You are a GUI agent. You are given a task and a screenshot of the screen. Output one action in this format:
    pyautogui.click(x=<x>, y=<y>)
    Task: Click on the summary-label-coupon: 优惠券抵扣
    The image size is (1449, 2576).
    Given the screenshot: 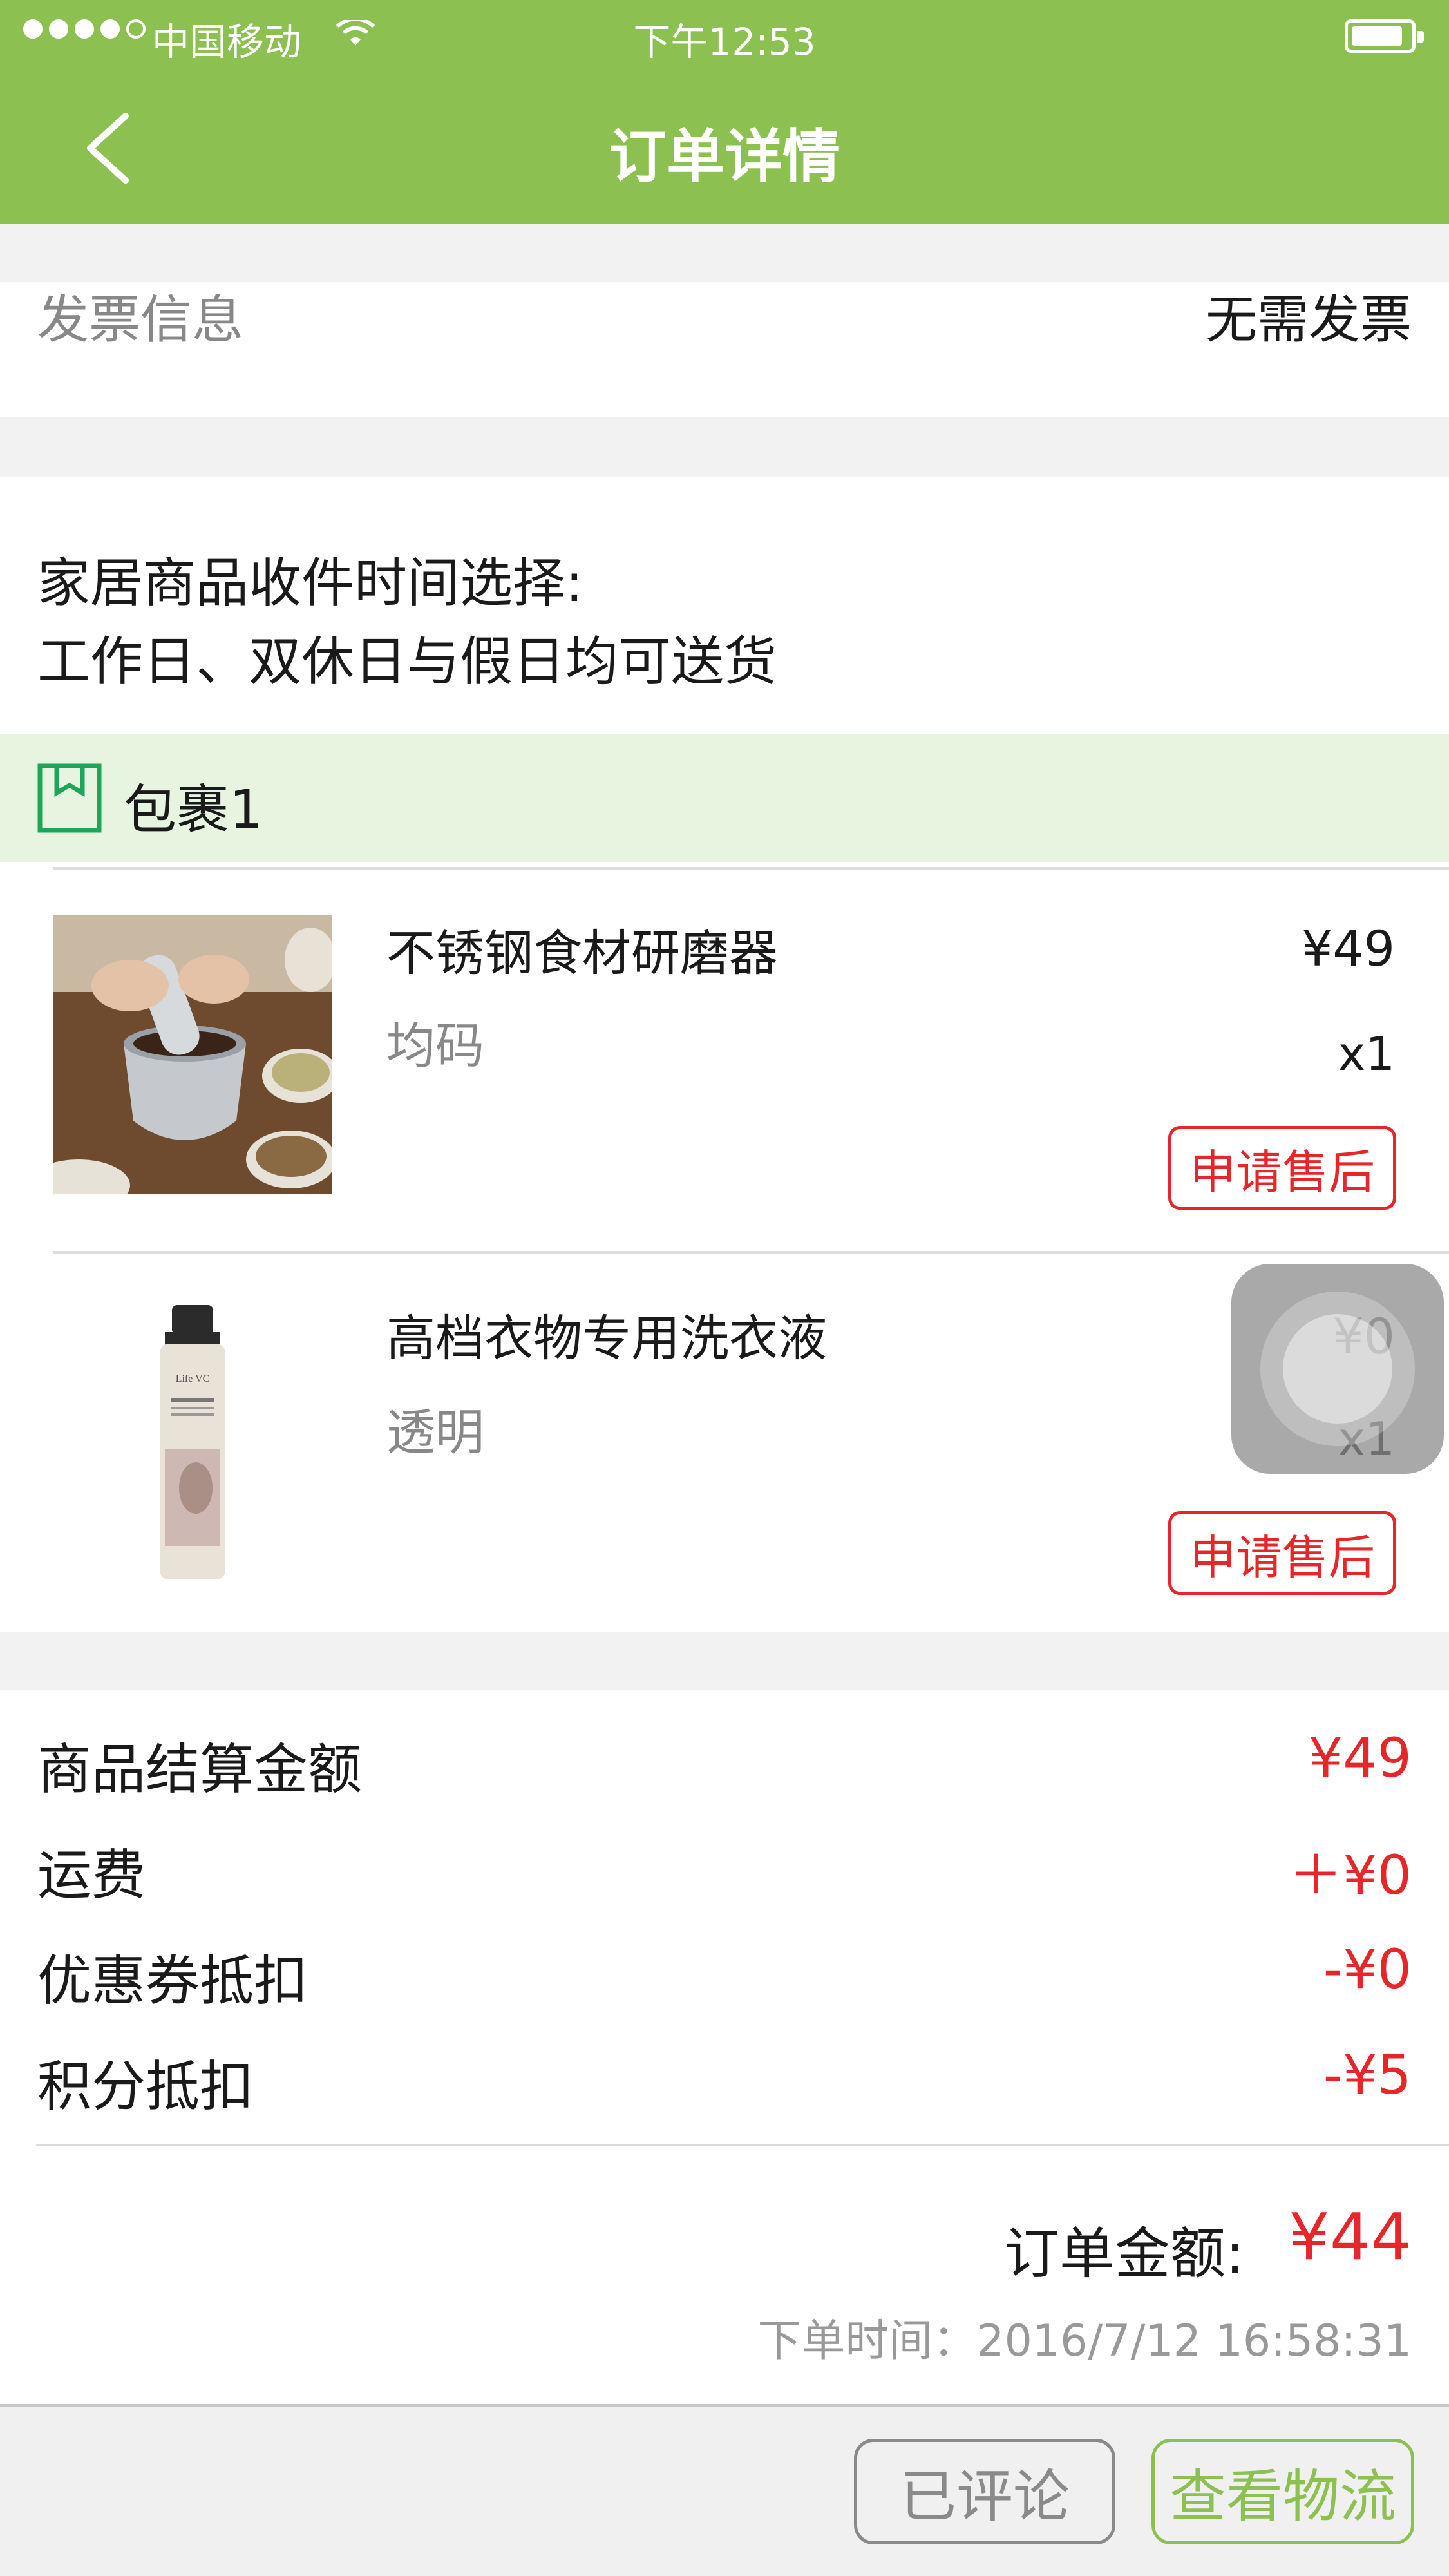 What is the action you would take?
    pyautogui.click(x=173, y=1980)
    